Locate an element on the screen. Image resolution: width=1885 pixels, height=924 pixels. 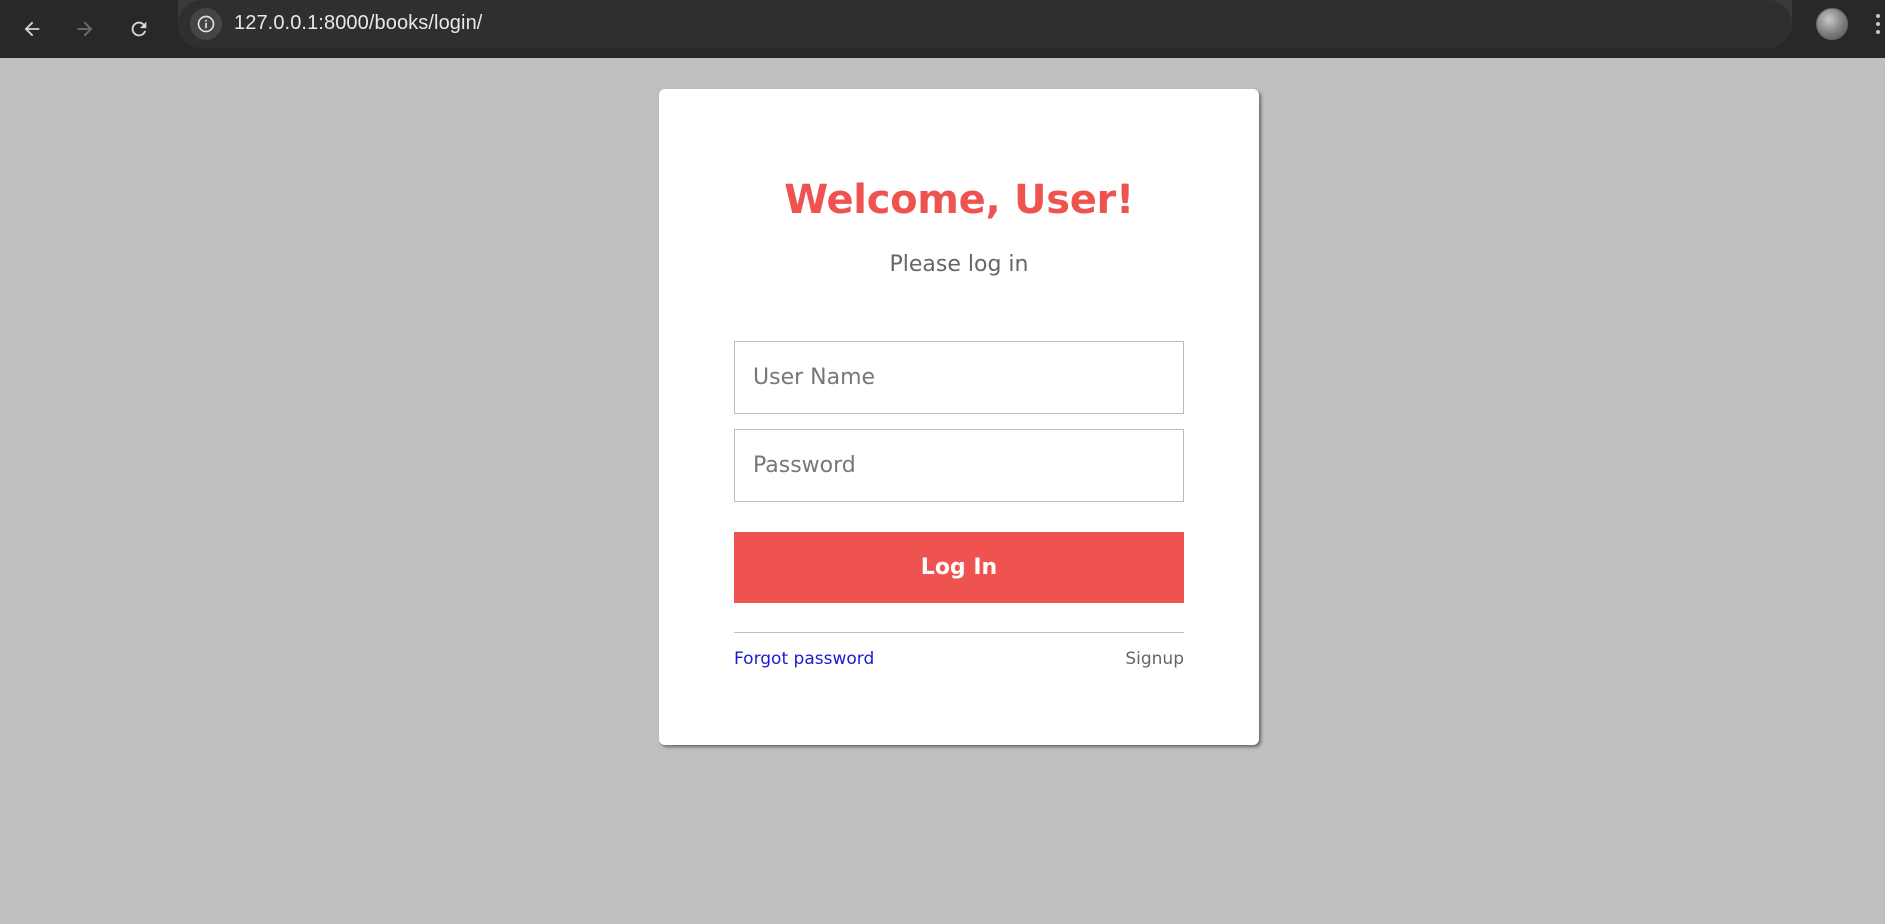
arrow-left-icon is located at coordinates (32, 29).